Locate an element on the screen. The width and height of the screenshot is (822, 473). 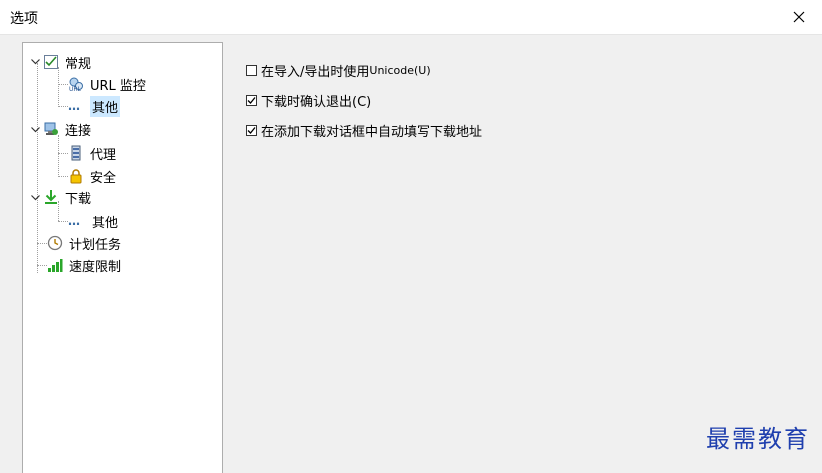
expand-toggle-download is located at coordinates (35, 198).